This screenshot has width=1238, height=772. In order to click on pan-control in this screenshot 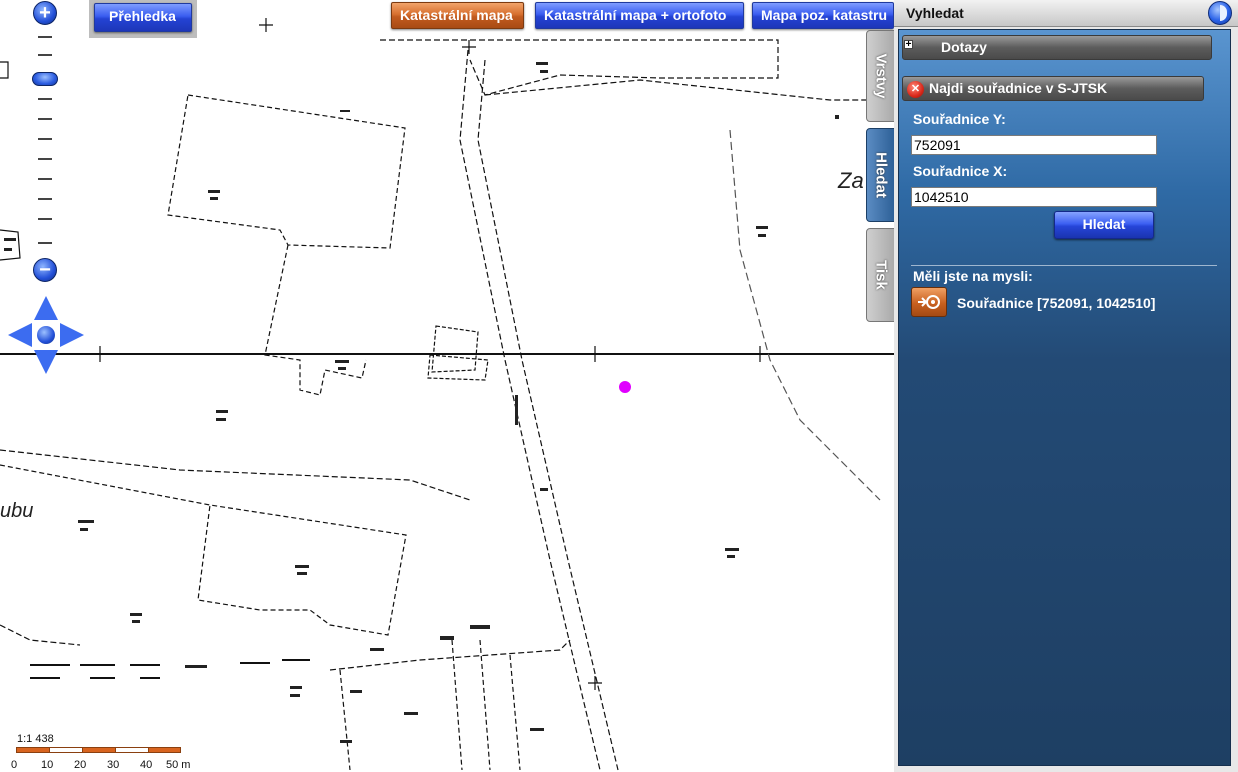, I will do `click(46, 335)`.